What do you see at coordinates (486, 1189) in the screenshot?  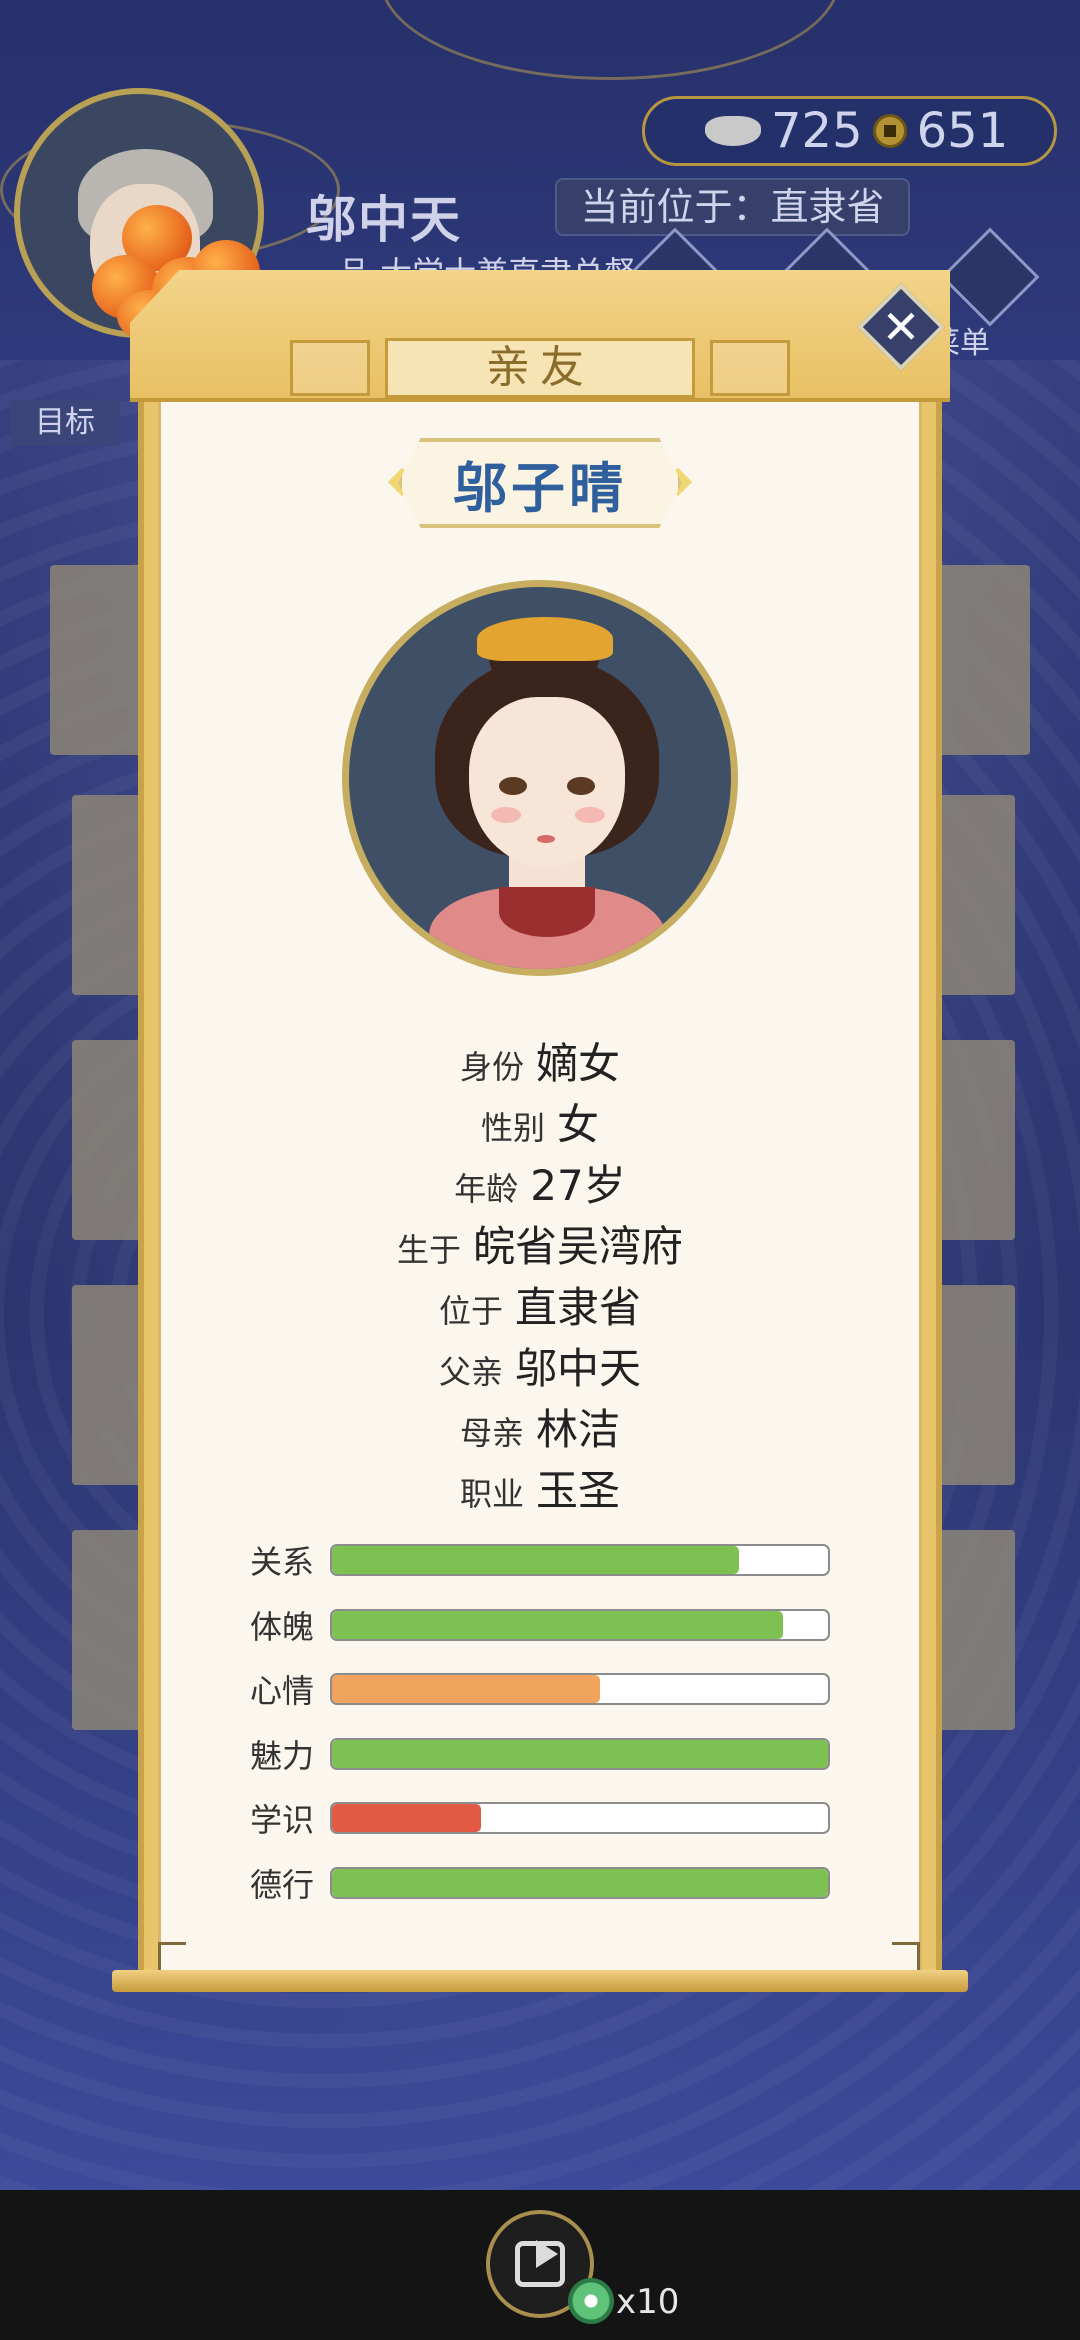 I see `info-key: 年龄` at bounding box center [486, 1189].